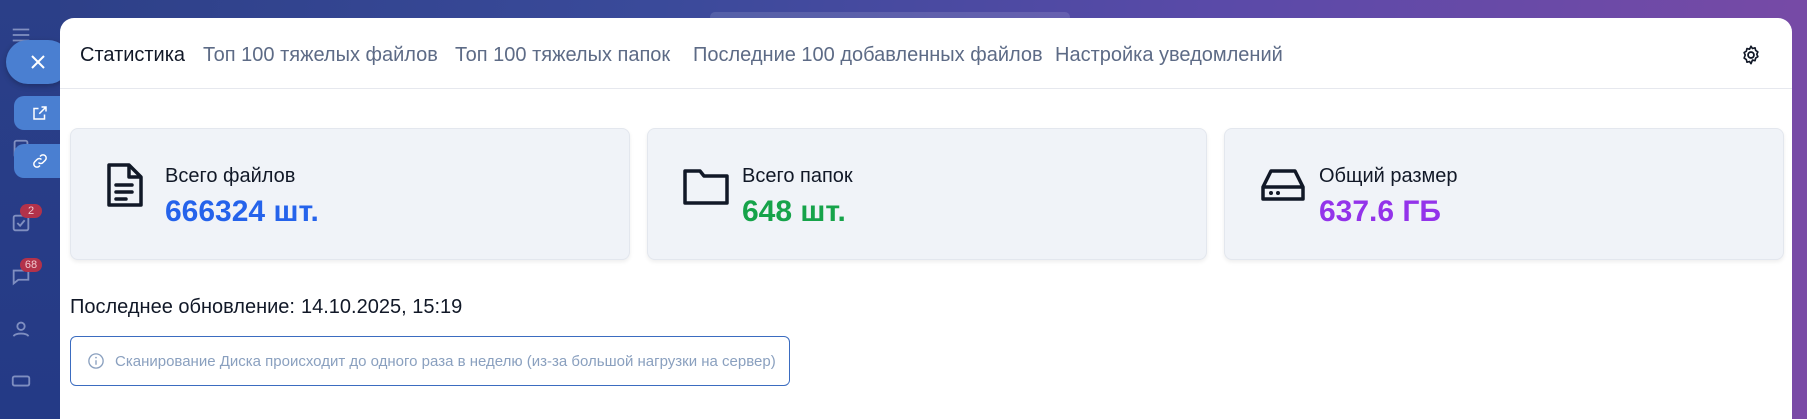 The image size is (1807, 419). I want to click on tab-recent-files: Последние 100 добавленных файлов, so click(868, 55).